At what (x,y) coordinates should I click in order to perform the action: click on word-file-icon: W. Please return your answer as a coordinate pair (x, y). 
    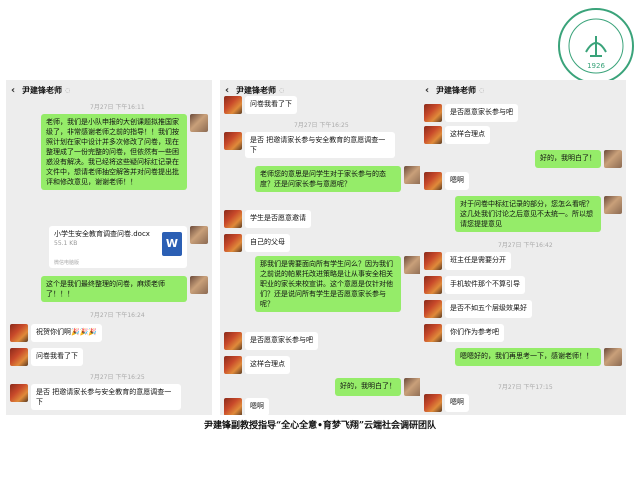
    Looking at the image, I should click on (172, 244).